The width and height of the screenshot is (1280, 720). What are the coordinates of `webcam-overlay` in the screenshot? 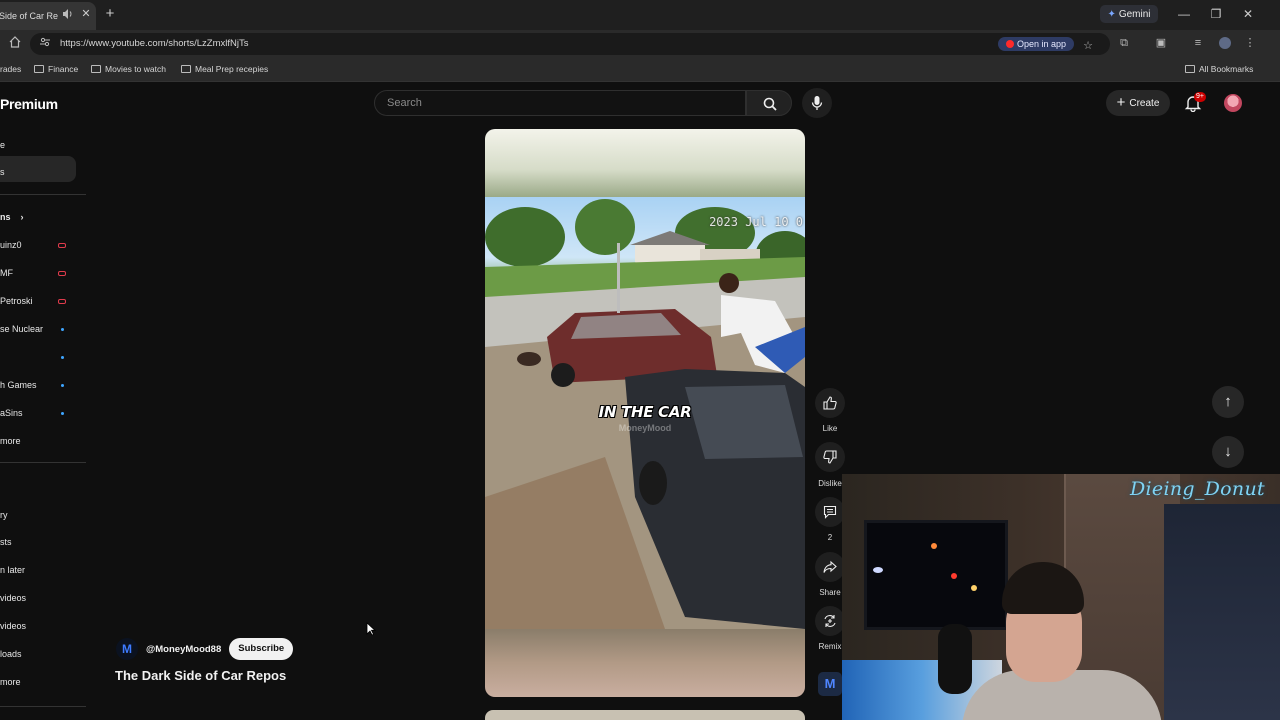 It's located at (1061, 597).